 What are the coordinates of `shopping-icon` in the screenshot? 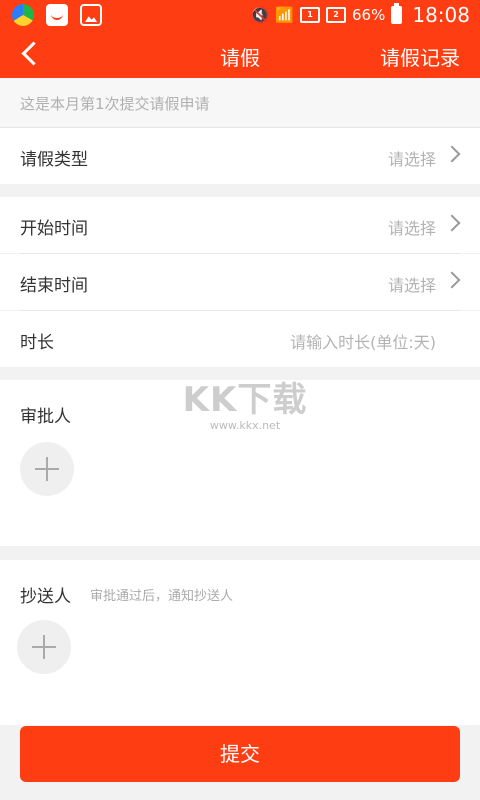 It's located at (57, 15).